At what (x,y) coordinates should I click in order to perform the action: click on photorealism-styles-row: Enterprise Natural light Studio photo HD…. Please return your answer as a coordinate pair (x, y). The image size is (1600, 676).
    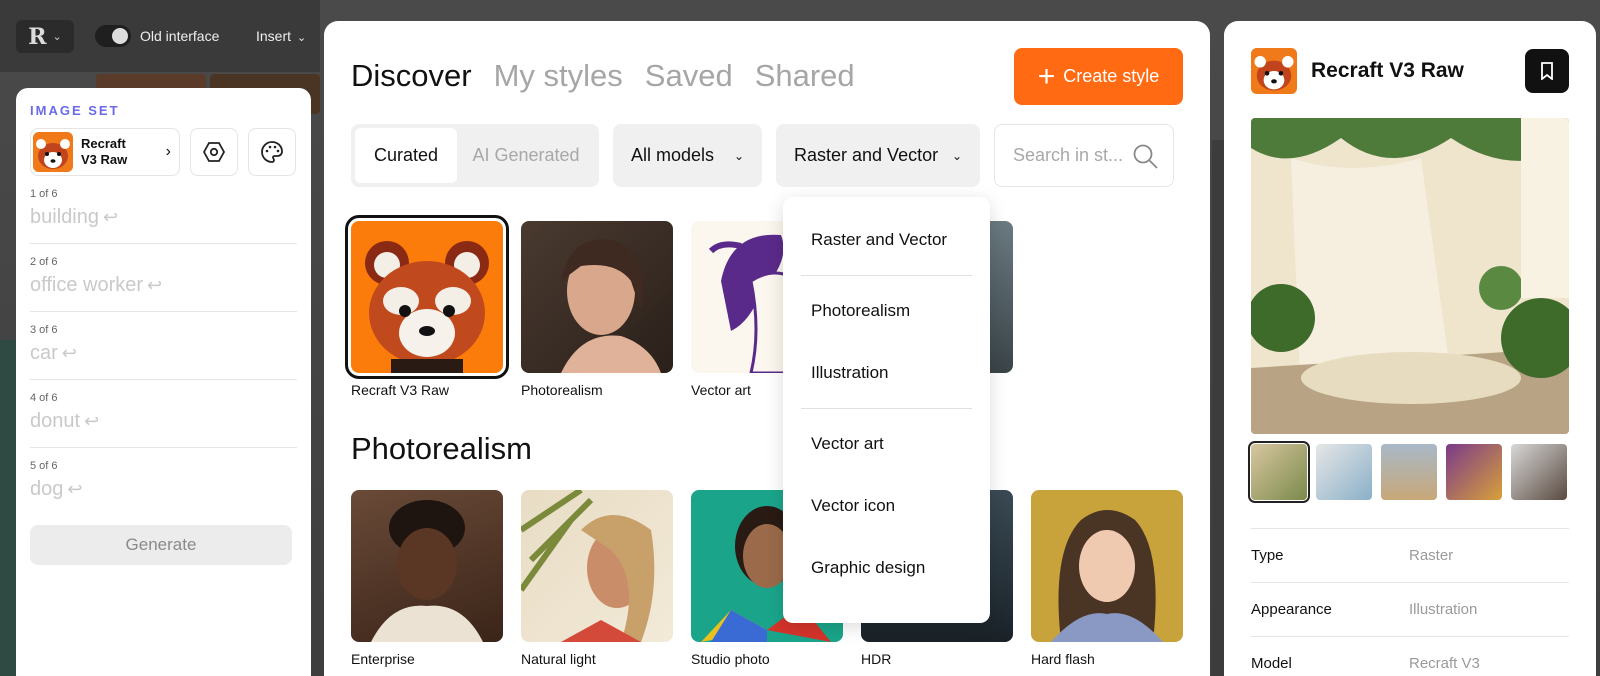
    Looking at the image, I should click on (767, 578).